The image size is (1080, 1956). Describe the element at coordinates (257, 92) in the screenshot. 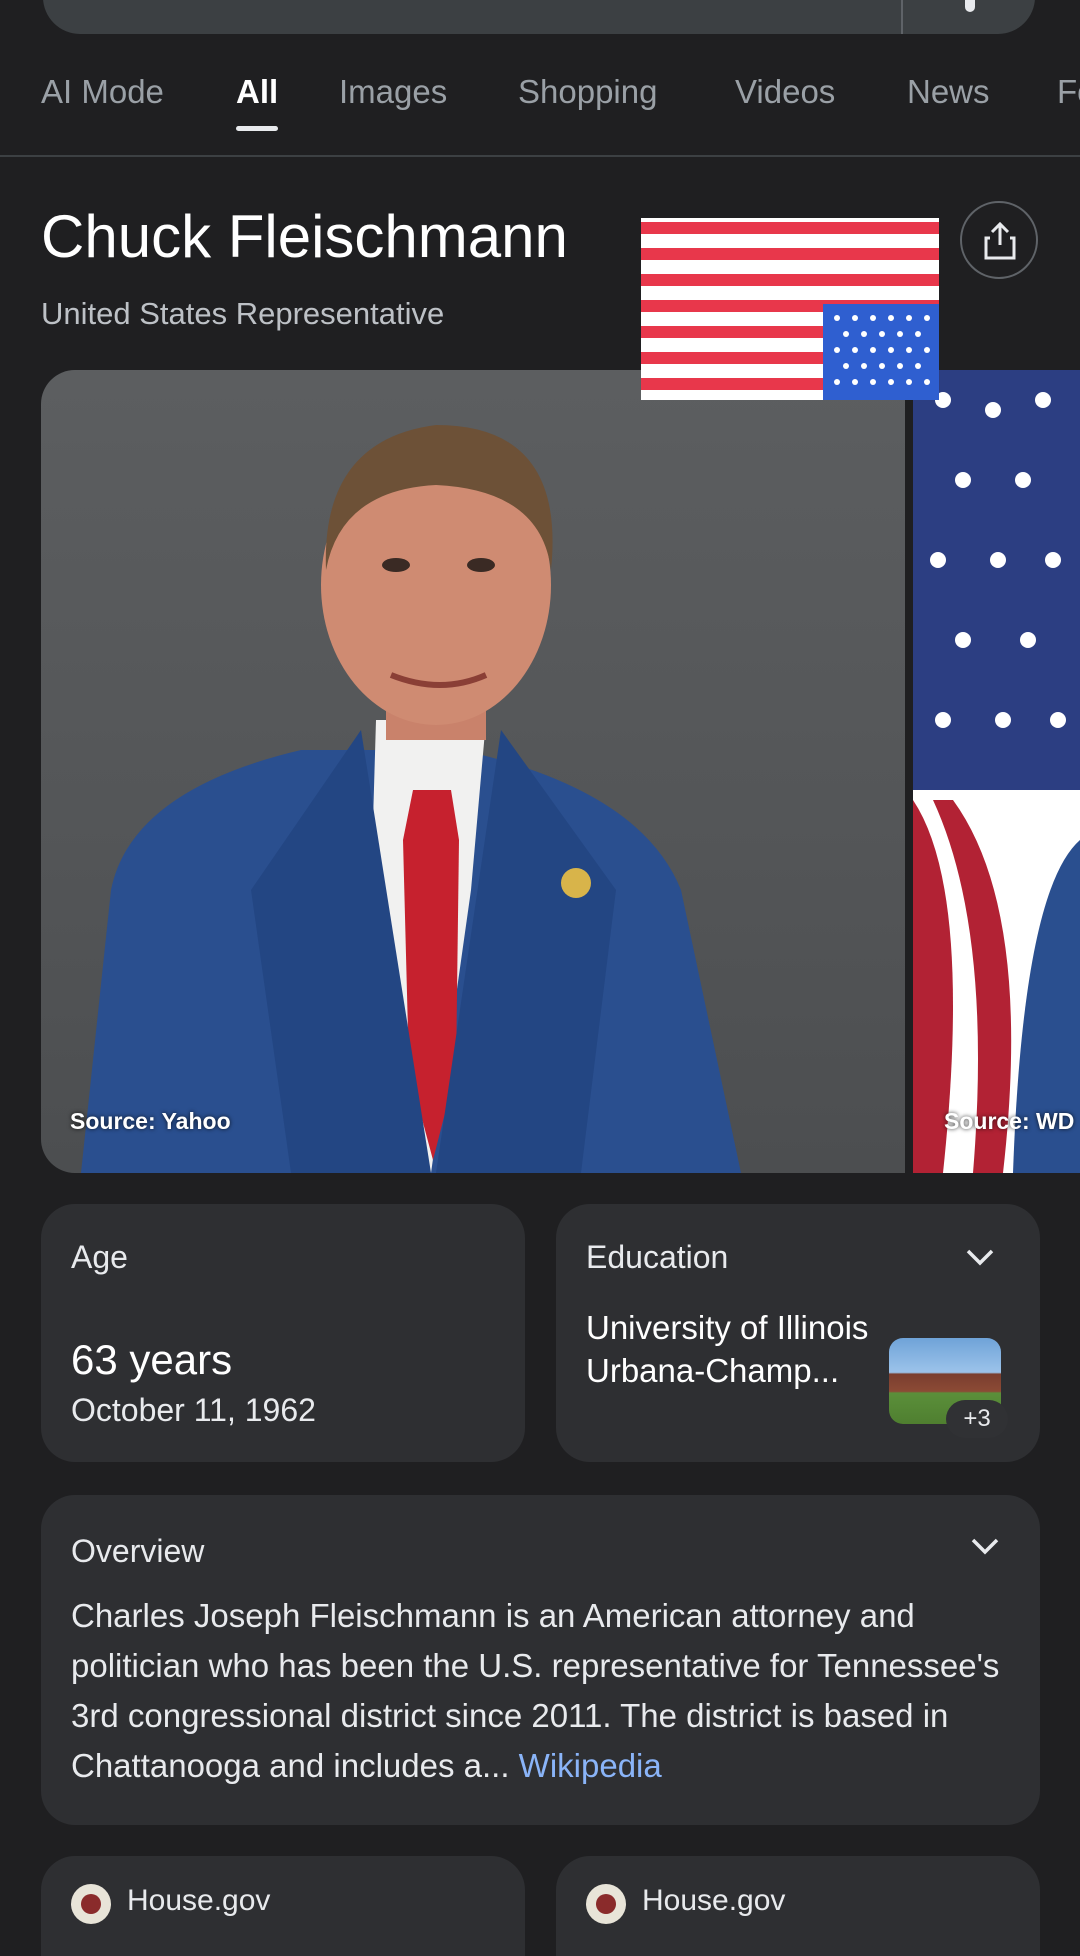

I see `tab-all: All` at that location.